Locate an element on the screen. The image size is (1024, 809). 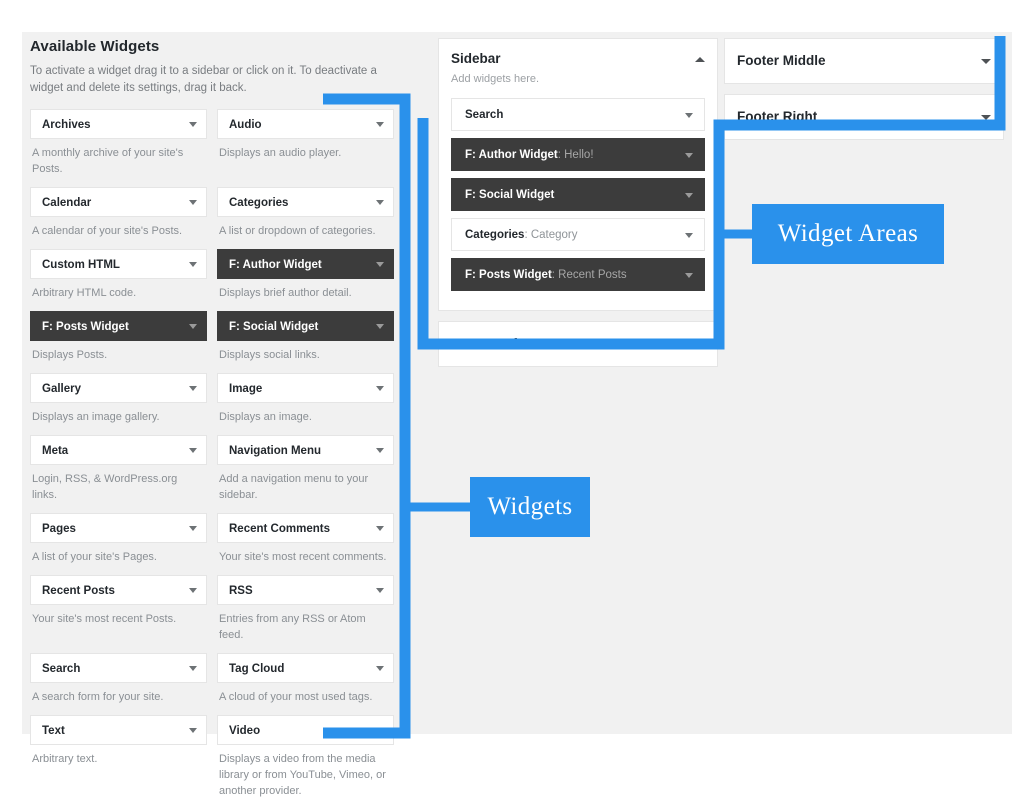
available-widget-item: Image Displays an image. is located at coordinates (305, 401).